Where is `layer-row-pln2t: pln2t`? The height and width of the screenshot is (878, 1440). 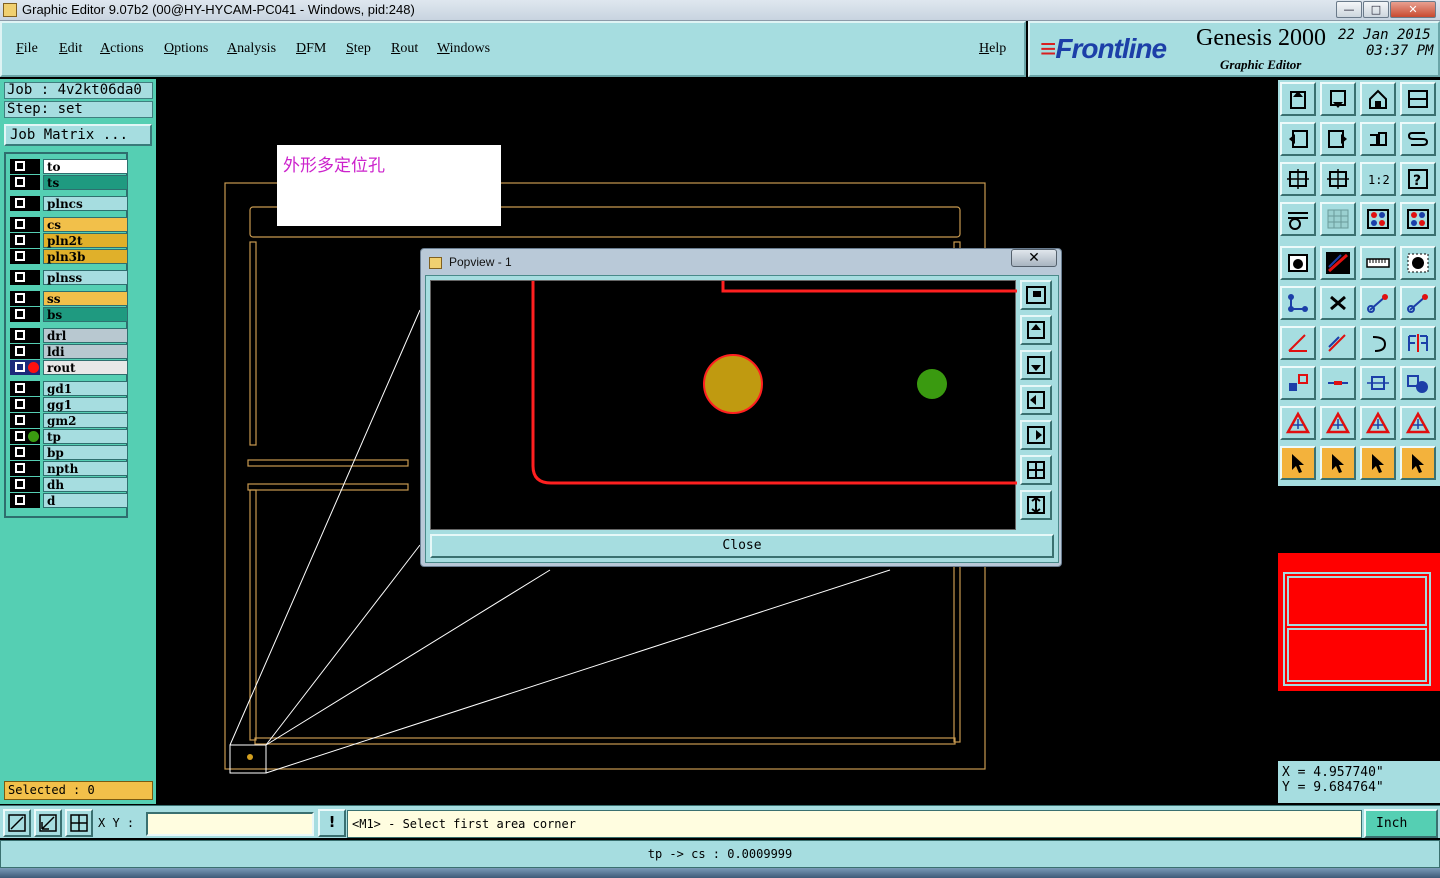 layer-row-pln2t: pln2t is located at coordinates (69, 240).